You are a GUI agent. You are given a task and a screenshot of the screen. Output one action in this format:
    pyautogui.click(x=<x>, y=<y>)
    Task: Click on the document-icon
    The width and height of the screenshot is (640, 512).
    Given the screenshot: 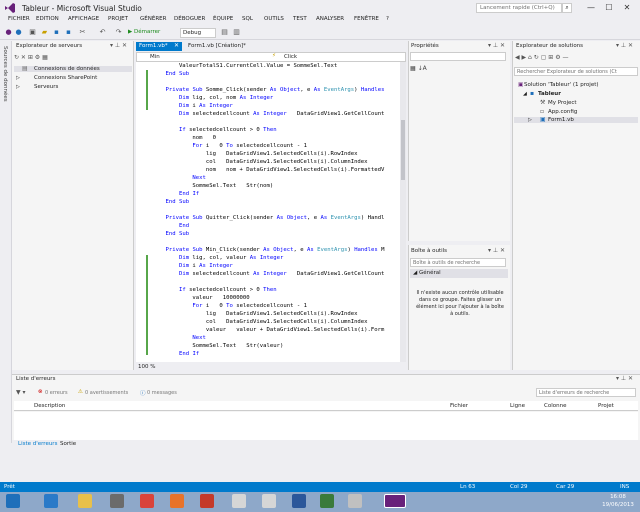 What is the action you would take?
    pyautogui.click(x=239, y=501)
    